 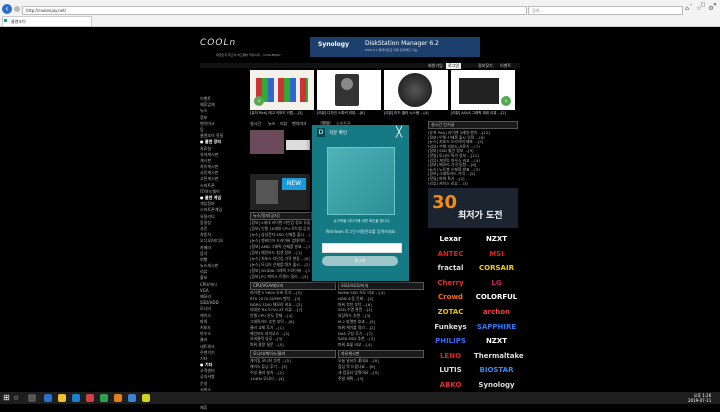 I want to click on brand-logo: ANTEC, so click(x=450, y=254).